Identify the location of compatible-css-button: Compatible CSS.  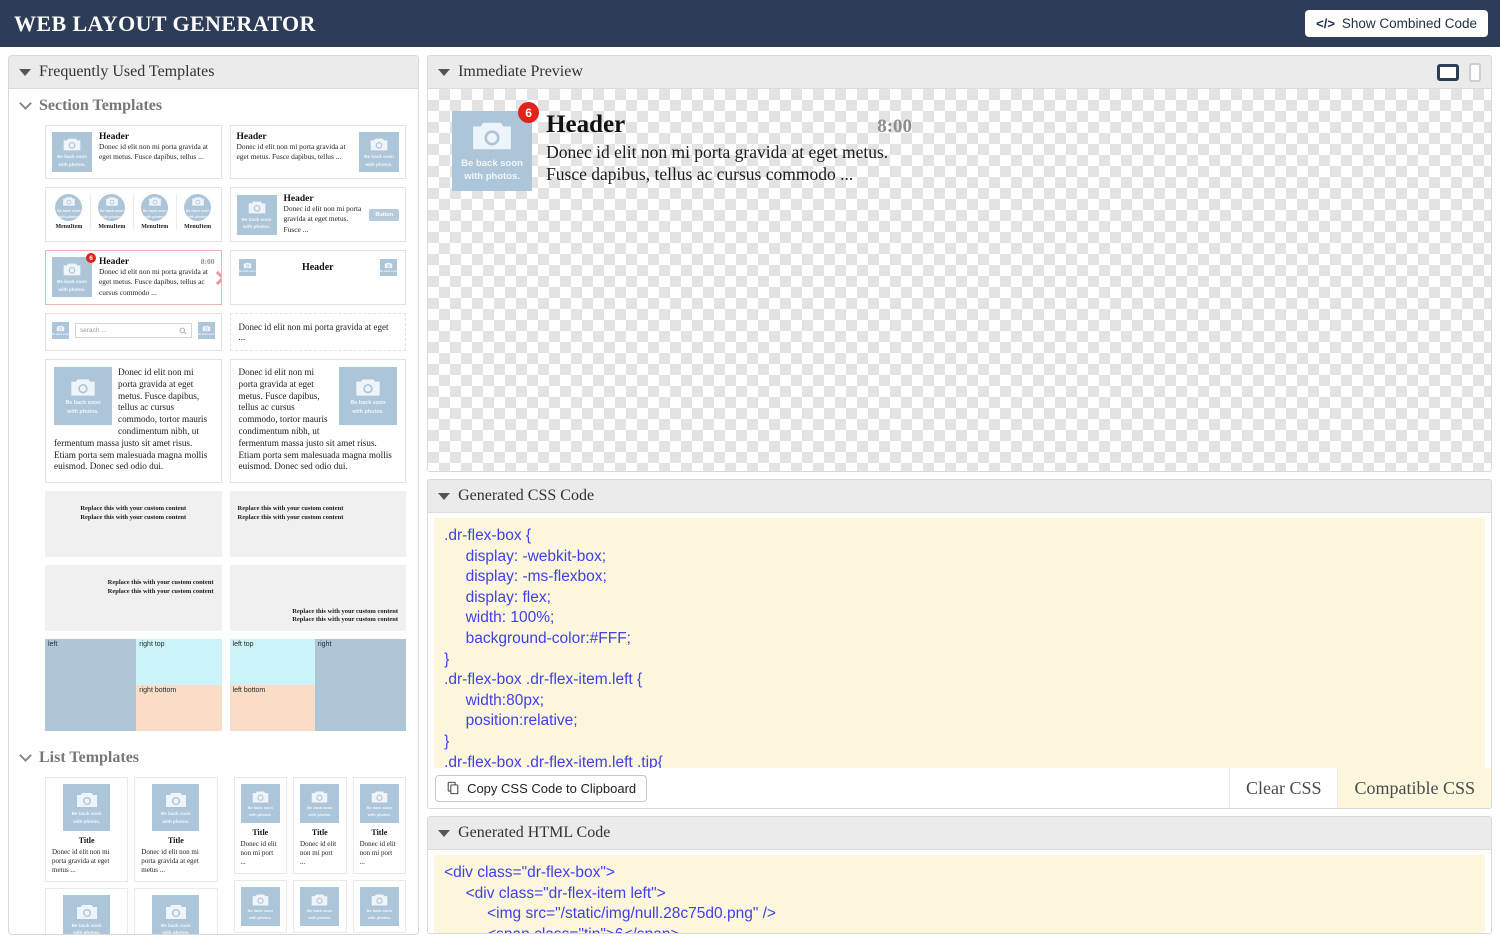
(1414, 788).